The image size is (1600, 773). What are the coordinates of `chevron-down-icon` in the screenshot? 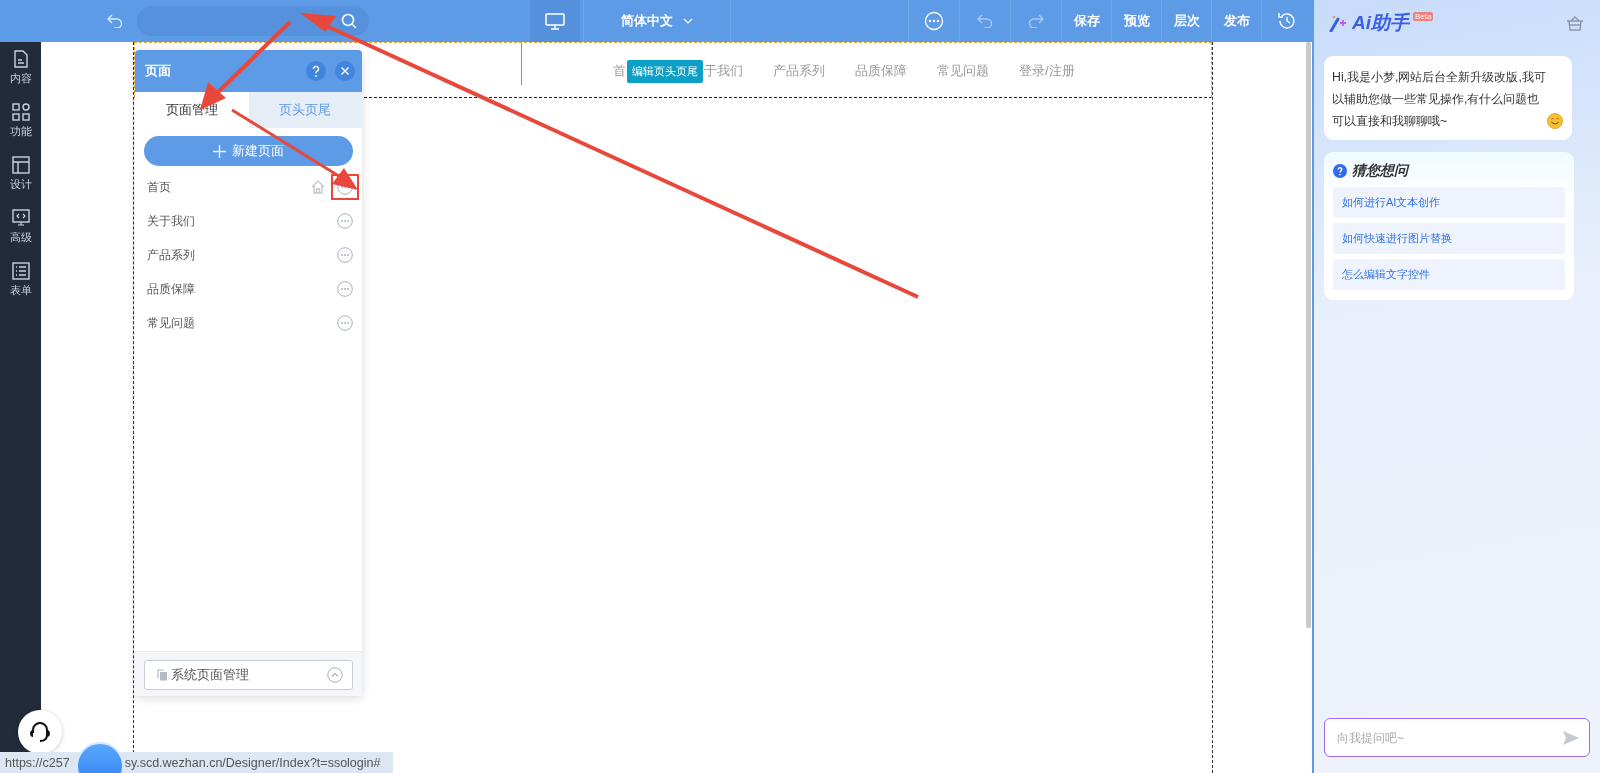 It's located at (688, 21).